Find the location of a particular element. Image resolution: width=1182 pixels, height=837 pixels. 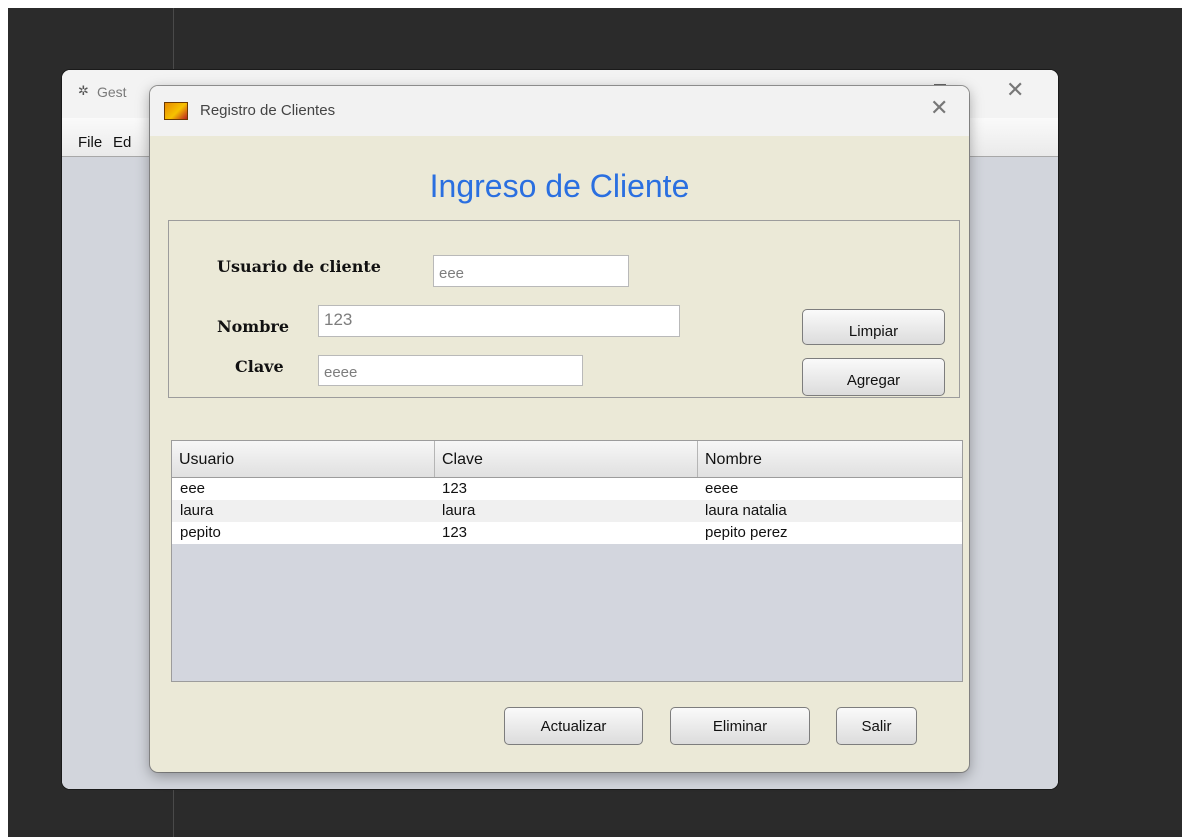

java-icon is located at coordinates (176, 111).